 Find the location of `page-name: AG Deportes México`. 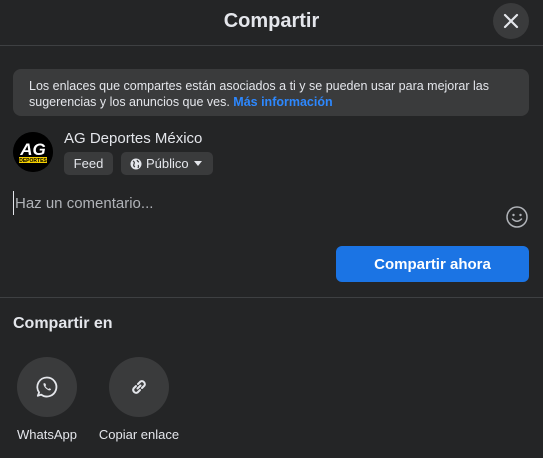

page-name: AG Deportes México is located at coordinates (133, 138).